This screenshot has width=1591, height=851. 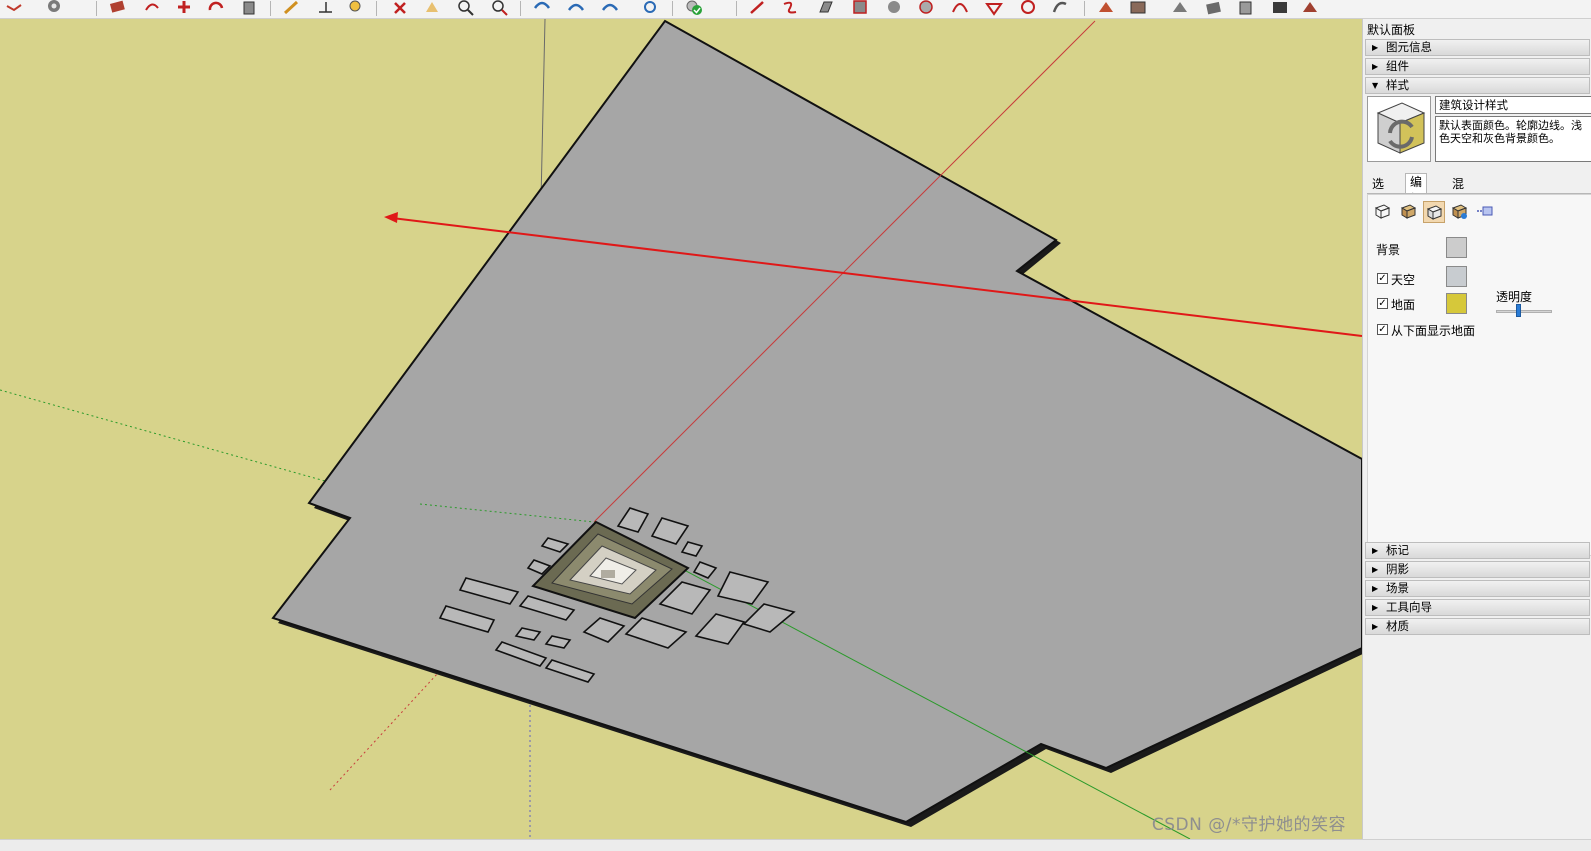 What do you see at coordinates (1391, 30) in the screenshot?
I see `panel-title: 默认面板` at bounding box center [1391, 30].